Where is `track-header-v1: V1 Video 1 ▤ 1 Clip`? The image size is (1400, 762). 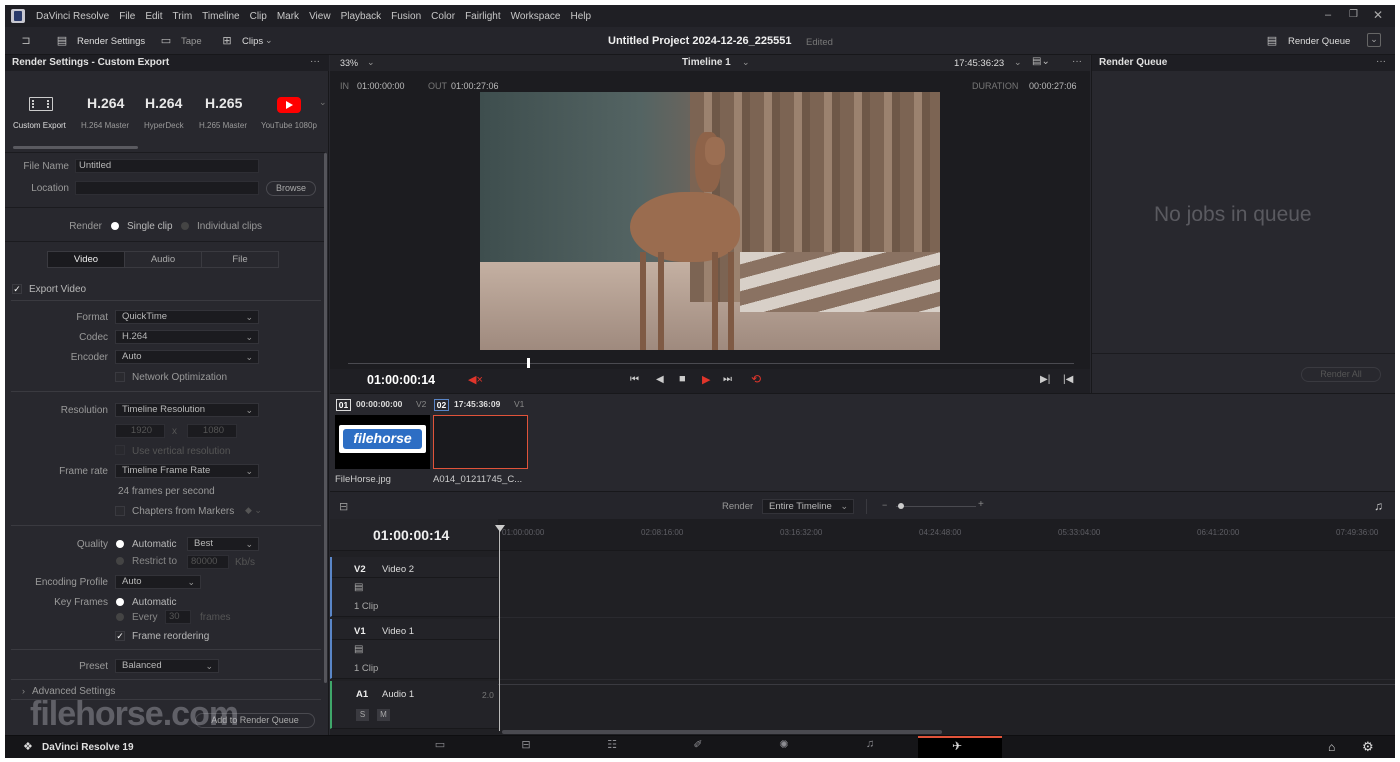 track-header-v1: V1 Video 1 ▤ 1 Clip is located at coordinates (414, 649).